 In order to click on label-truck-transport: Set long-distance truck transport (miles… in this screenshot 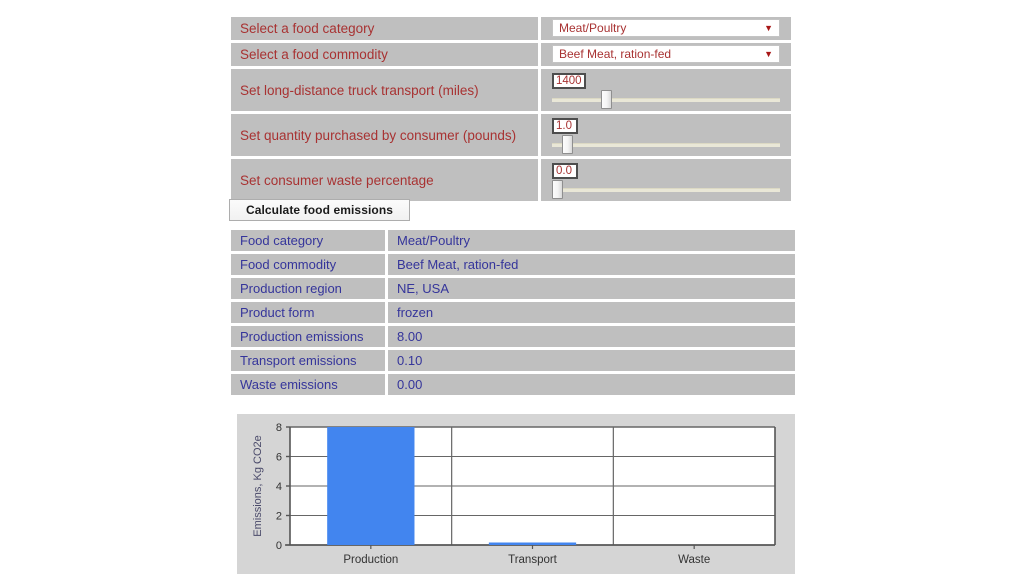, I will do `click(386, 90)`.